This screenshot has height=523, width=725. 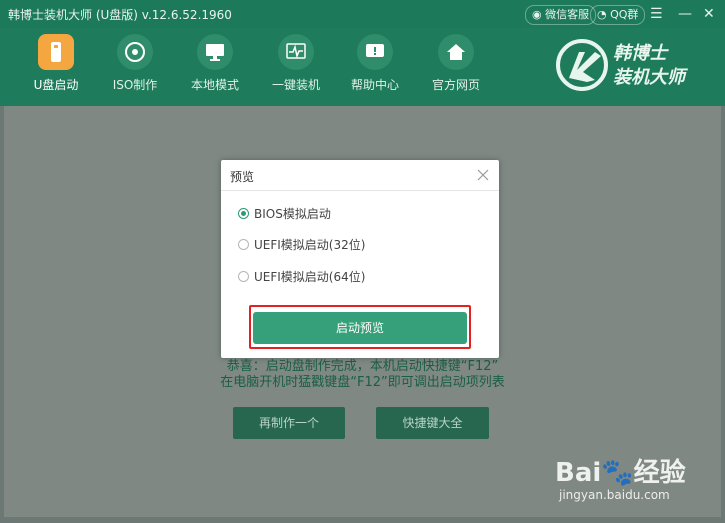 I want to click on usb-icon, so click(x=56, y=52).